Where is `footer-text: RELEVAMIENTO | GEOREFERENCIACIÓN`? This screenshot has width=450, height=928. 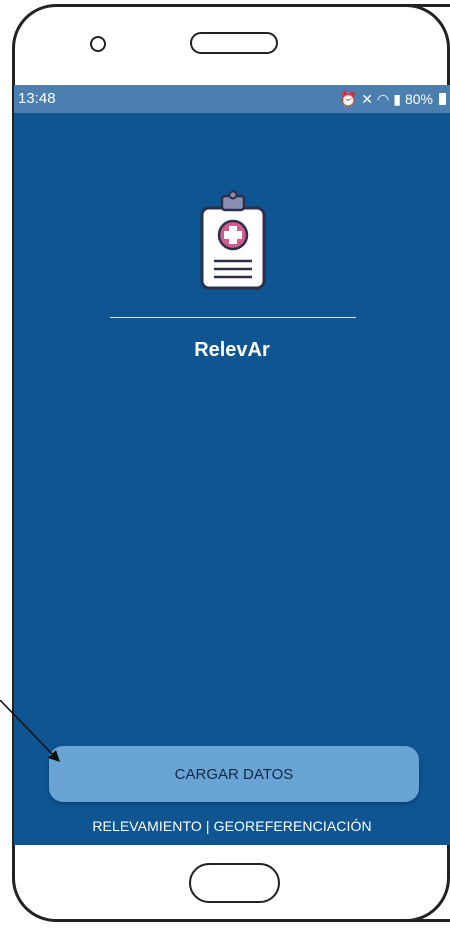
footer-text: RELEVAMIENTO | GEOREFERENCIACIÓN is located at coordinates (232, 826).